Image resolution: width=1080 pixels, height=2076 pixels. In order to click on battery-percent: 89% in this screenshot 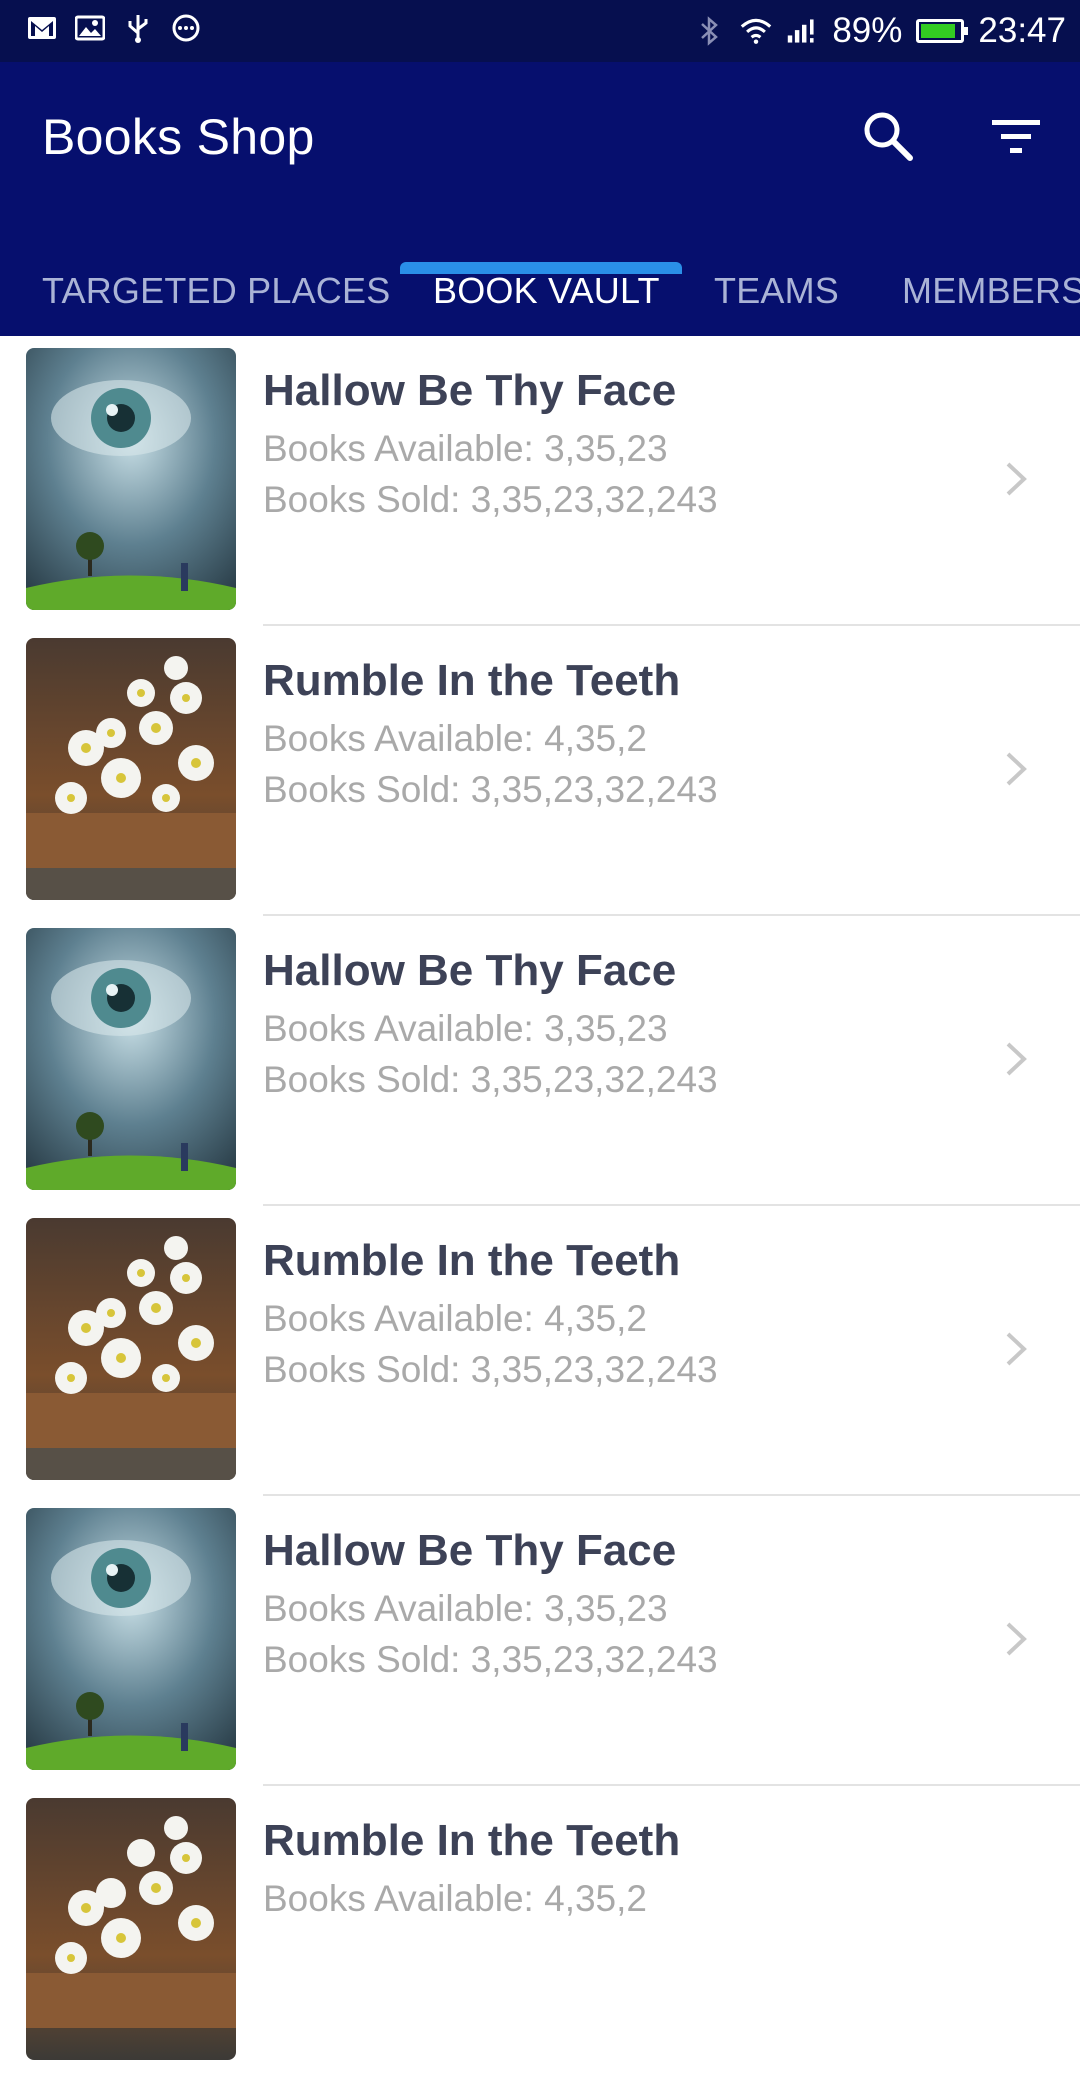, I will do `click(867, 30)`.